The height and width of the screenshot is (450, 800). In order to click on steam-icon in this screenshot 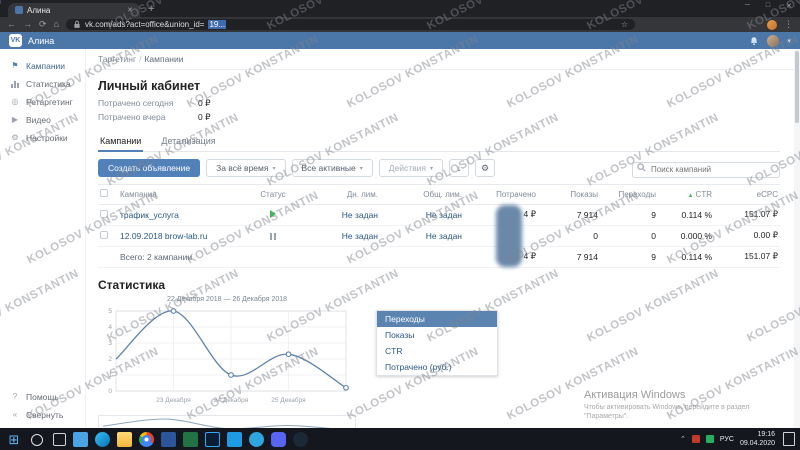, I will do `click(300, 439)`.